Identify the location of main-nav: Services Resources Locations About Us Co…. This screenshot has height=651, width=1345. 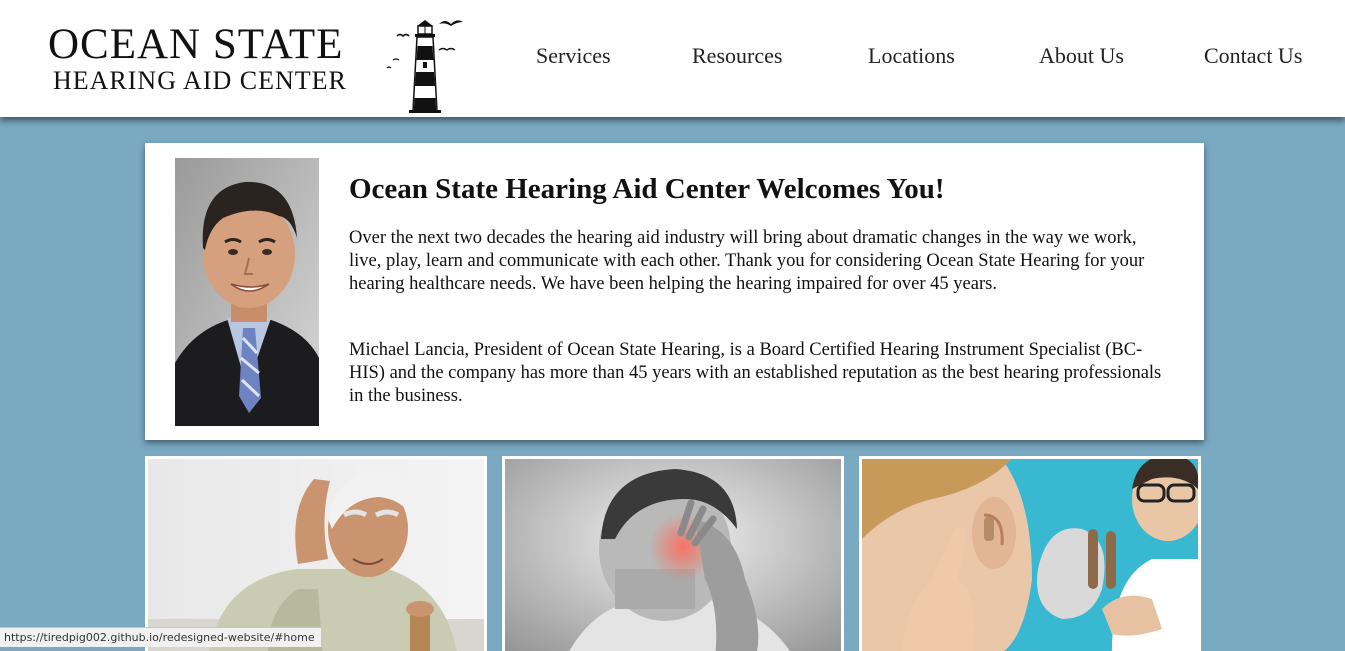
(672, 60).